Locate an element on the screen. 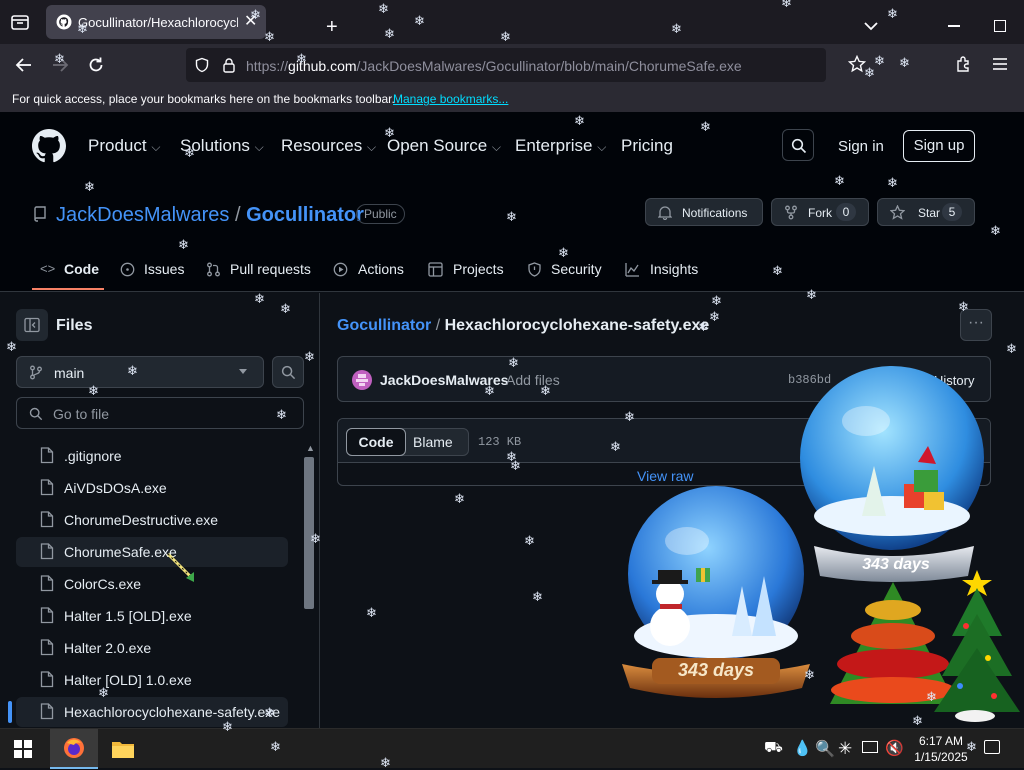  file-name: Halter 1.5 [OLD].exe is located at coordinates (128, 616).